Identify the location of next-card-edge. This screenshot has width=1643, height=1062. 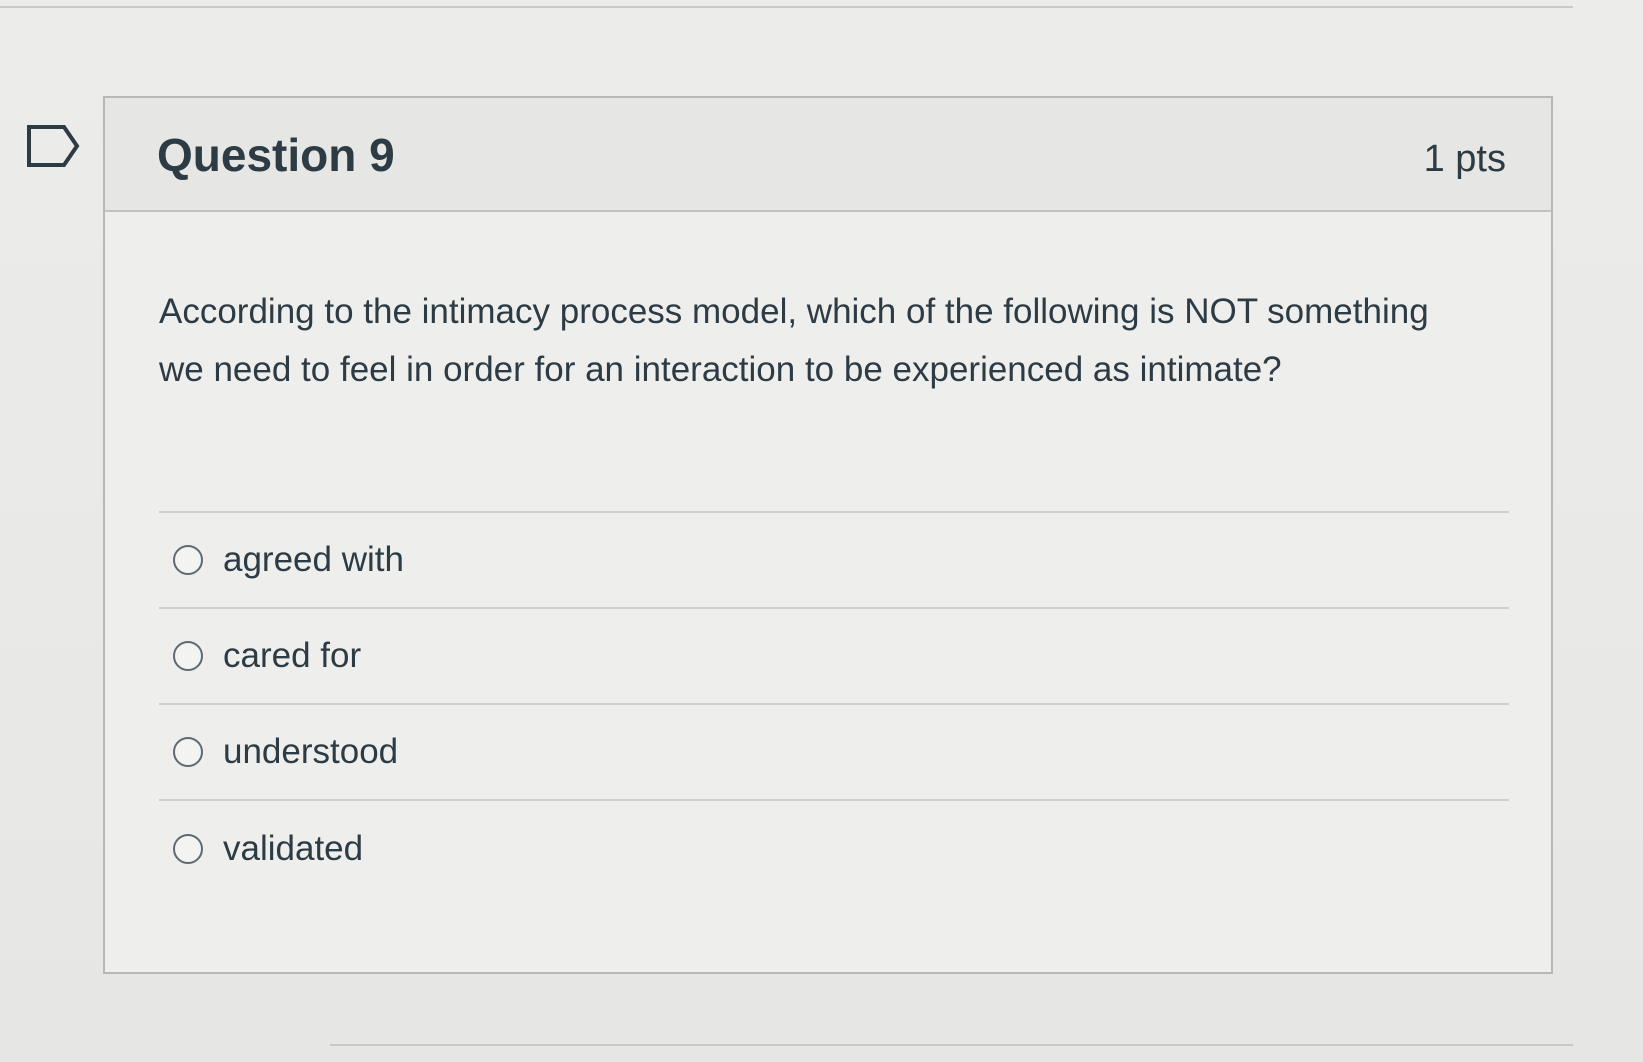
(951, 1045).